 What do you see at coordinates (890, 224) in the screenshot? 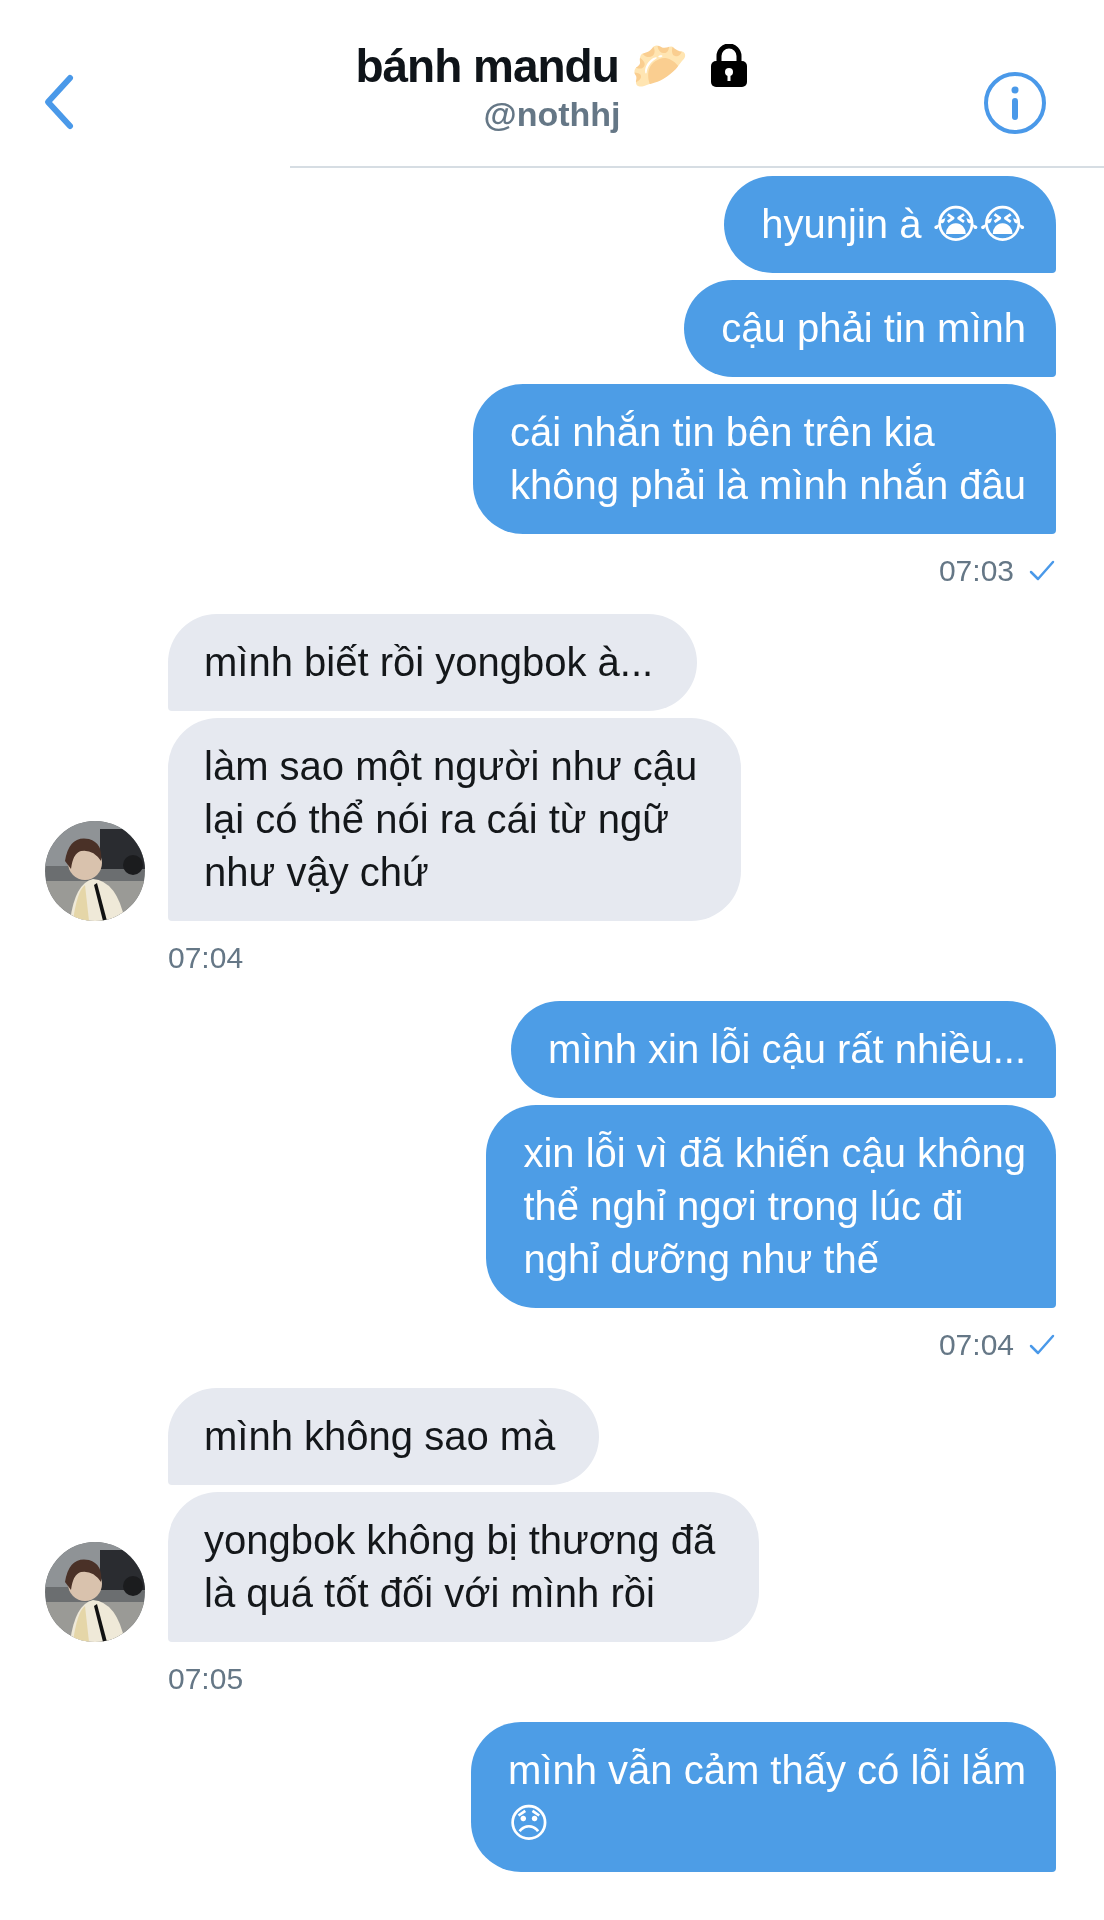
I see `message-bubble: hyunjin à 😭😭` at bounding box center [890, 224].